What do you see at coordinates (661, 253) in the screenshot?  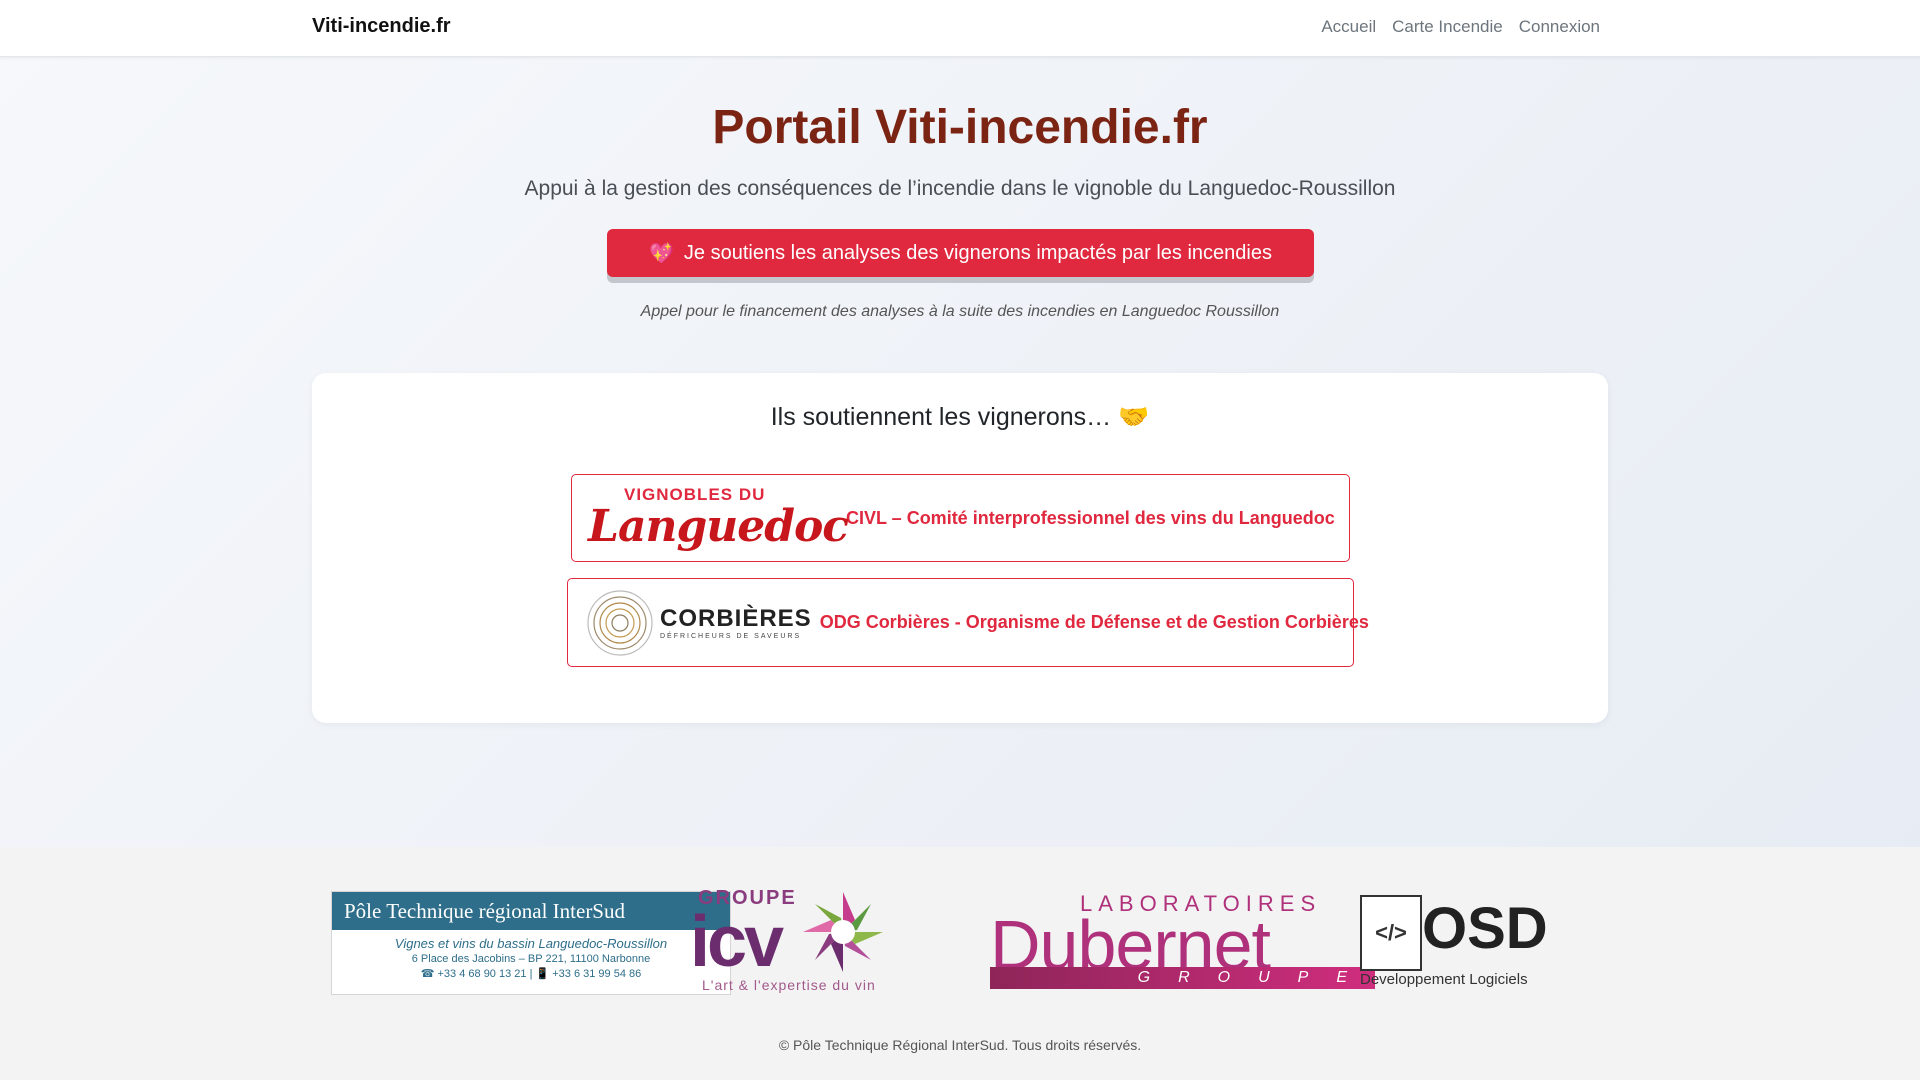 I see `heart-icon: 💖` at bounding box center [661, 253].